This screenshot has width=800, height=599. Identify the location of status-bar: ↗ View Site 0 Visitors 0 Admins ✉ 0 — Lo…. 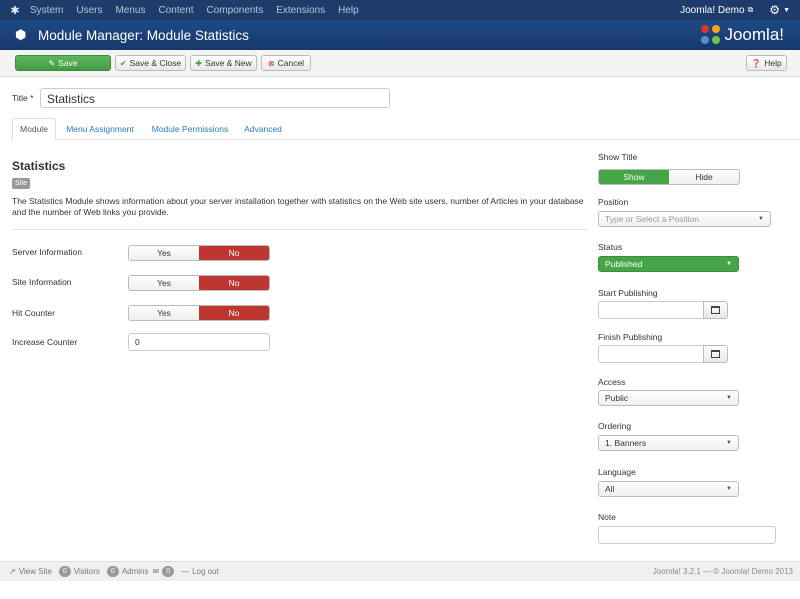
(400, 571).